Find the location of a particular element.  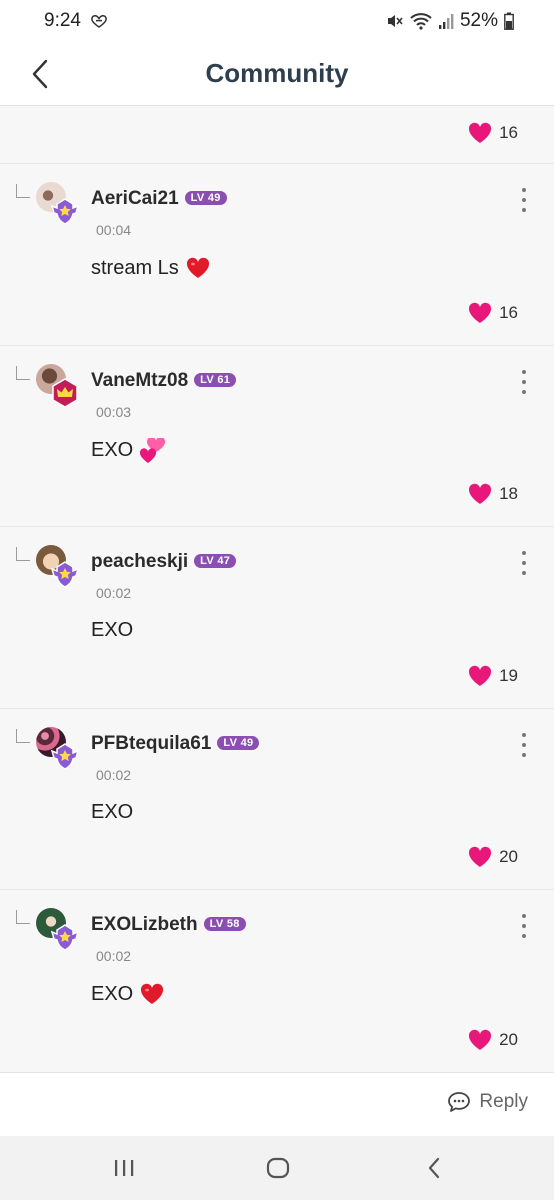

home-button is located at coordinates (278, 1168).